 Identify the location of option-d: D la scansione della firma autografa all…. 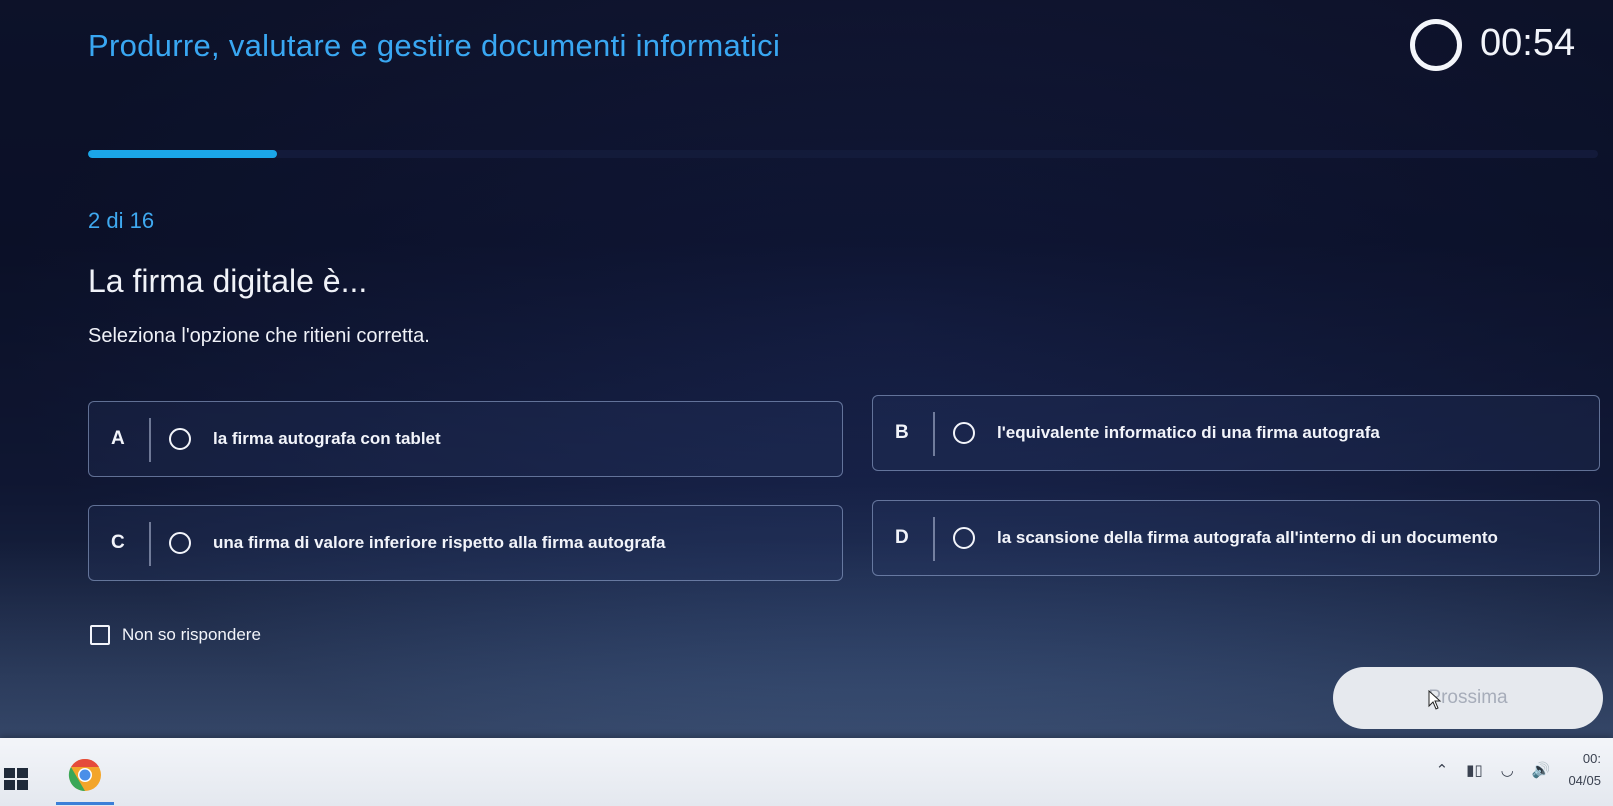
(1236, 538).